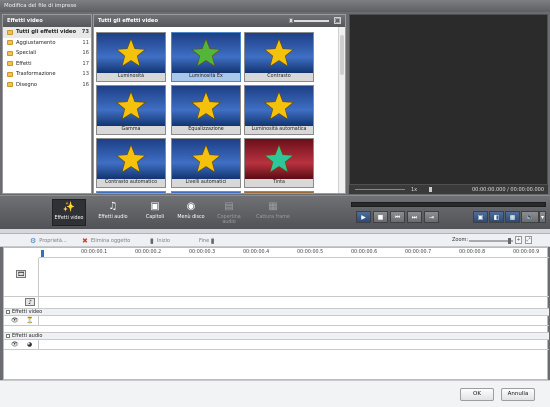 The image size is (550, 407). I want to click on effects-scrollbar-thumb, so click(342, 55).